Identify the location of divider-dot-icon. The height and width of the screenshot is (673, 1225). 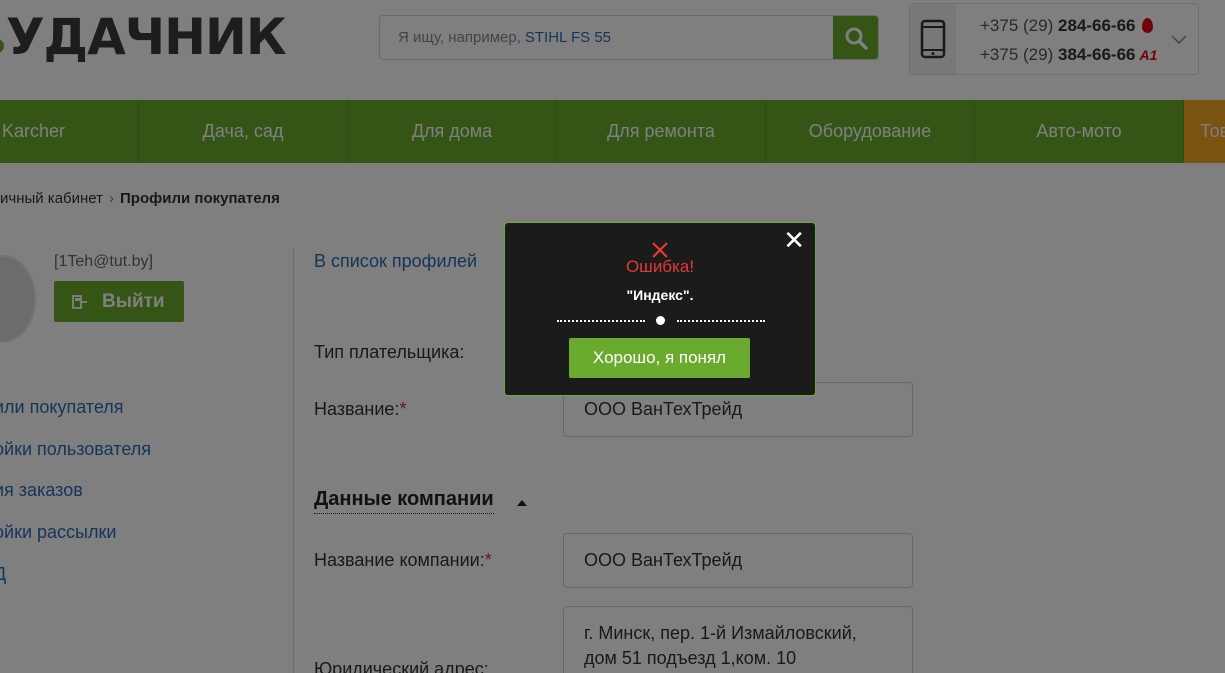
(660, 320).